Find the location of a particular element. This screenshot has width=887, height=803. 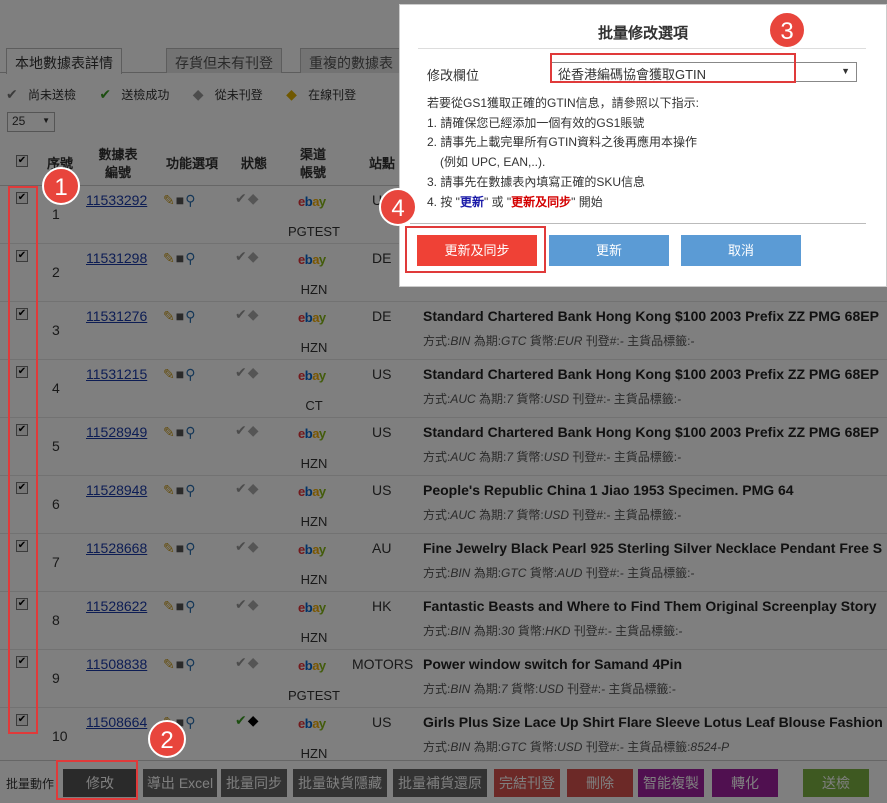

field-label: 修改欄位 is located at coordinates (453, 75).